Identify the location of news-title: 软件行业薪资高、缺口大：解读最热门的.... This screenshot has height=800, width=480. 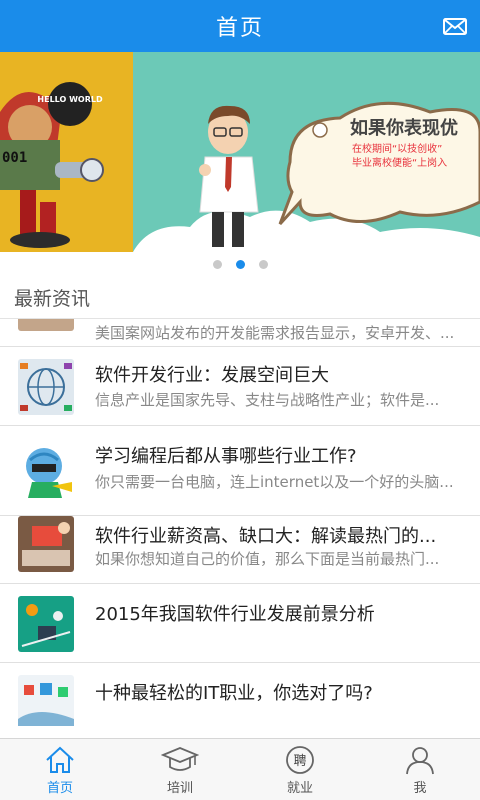
(266, 536).